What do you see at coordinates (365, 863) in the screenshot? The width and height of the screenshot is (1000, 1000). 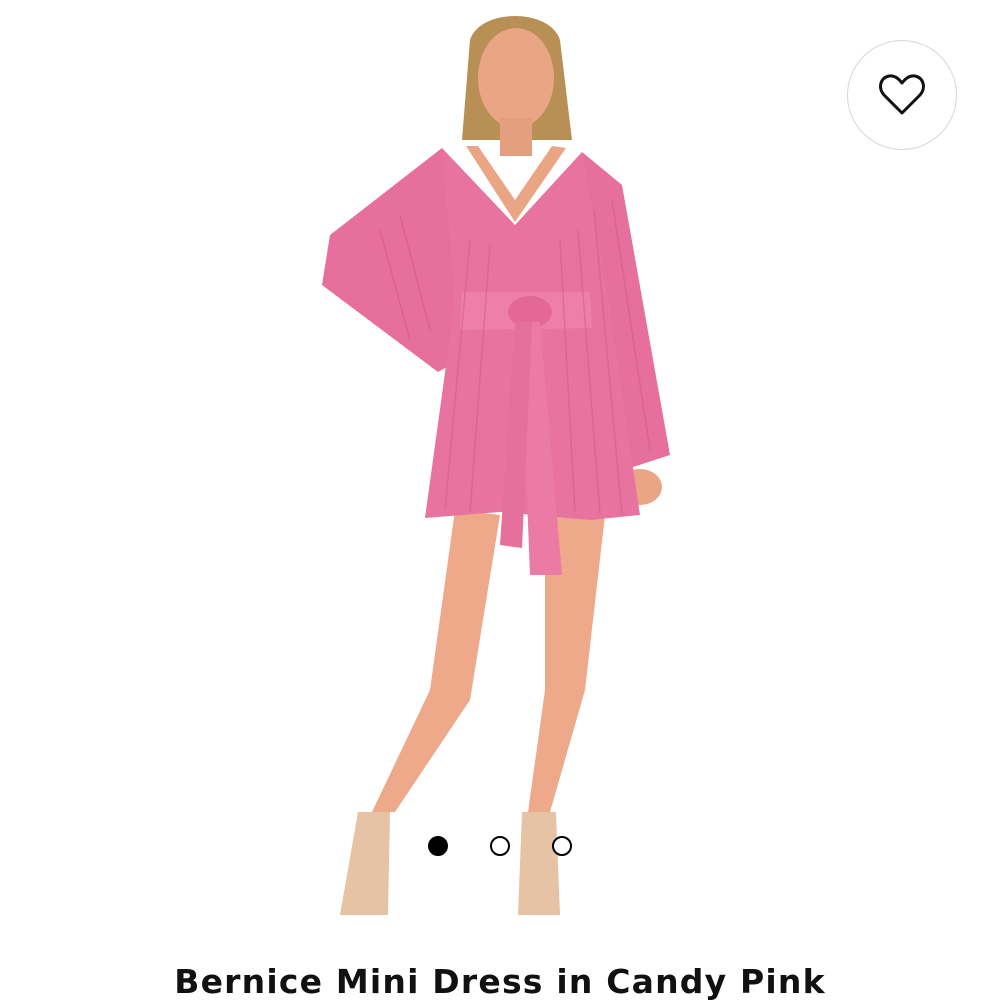 I see `left-shoe` at bounding box center [365, 863].